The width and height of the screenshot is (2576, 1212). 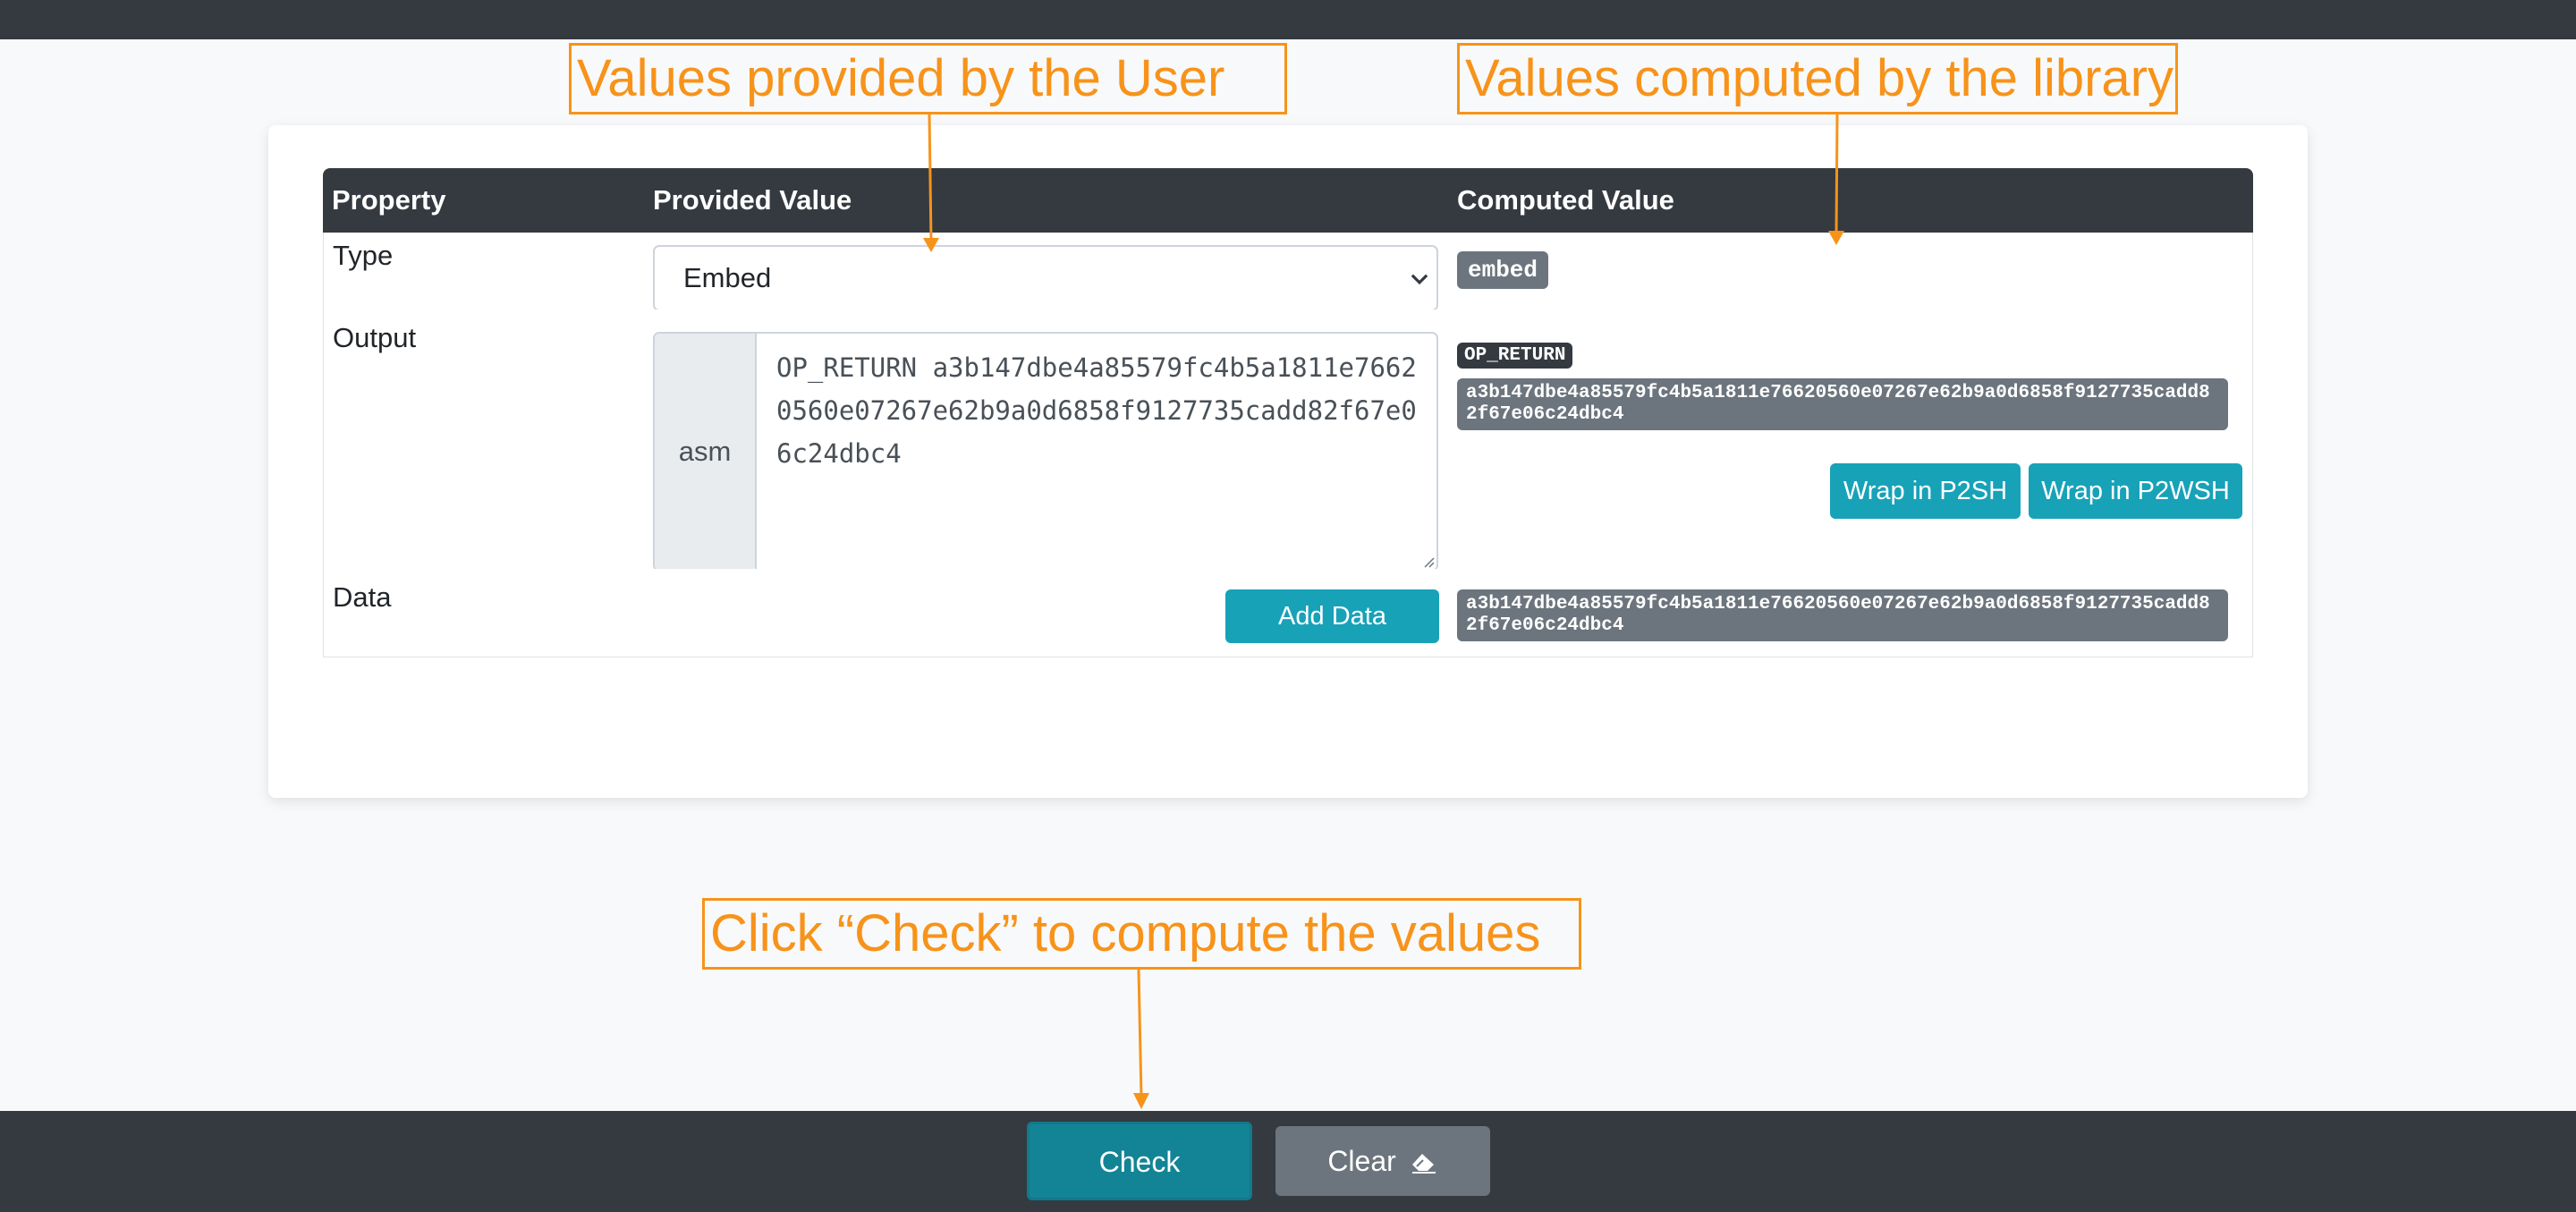 What do you see at coordinates (1423, 1164) in the screenshot?
I see `eraser-icon` at bounding box center [1423, 1164].